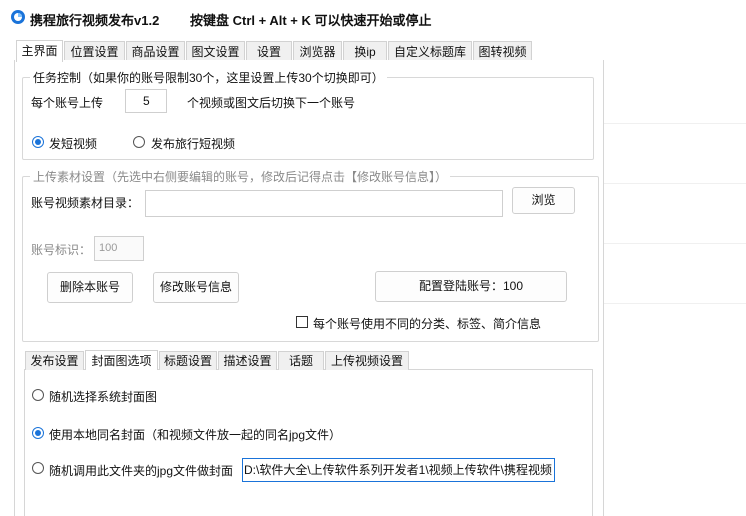 The width and height of the screenshot is (746, 516). What do you see at coordinates (38, 433) in the screenshot?
I see `radio-local-same-name-cover` at bounding box center [38, 433].